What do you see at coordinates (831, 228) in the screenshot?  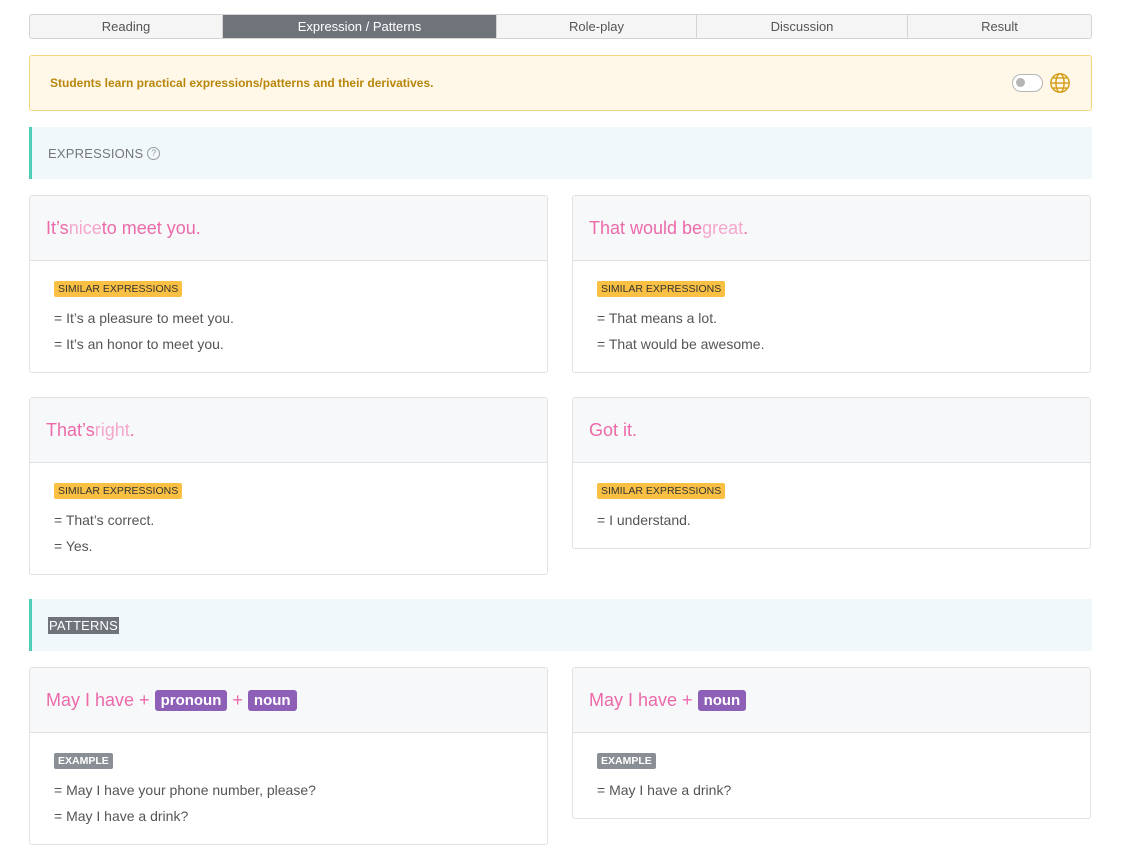 I see `expression-title: That would be great.` at bounding box center [831, 228].